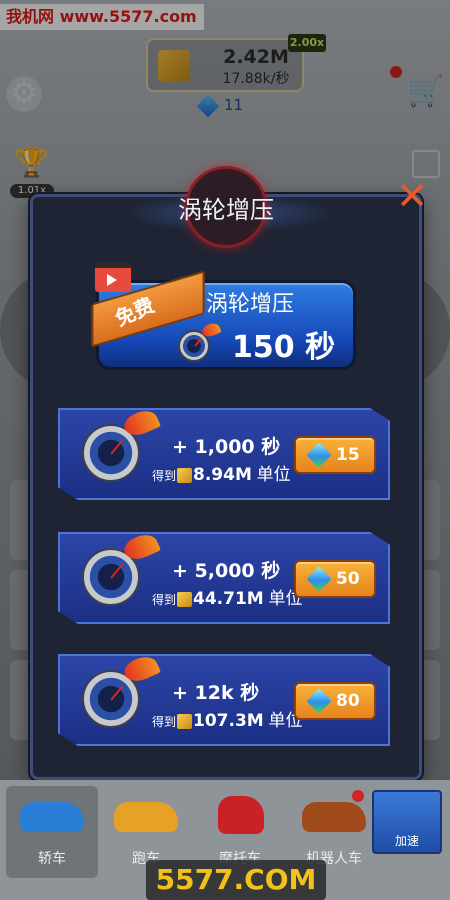 This screenshot has height=900, width=450. Describe the element at coordinates (348, 579) in the screenshot. I see `gem-price: 50` at that location.